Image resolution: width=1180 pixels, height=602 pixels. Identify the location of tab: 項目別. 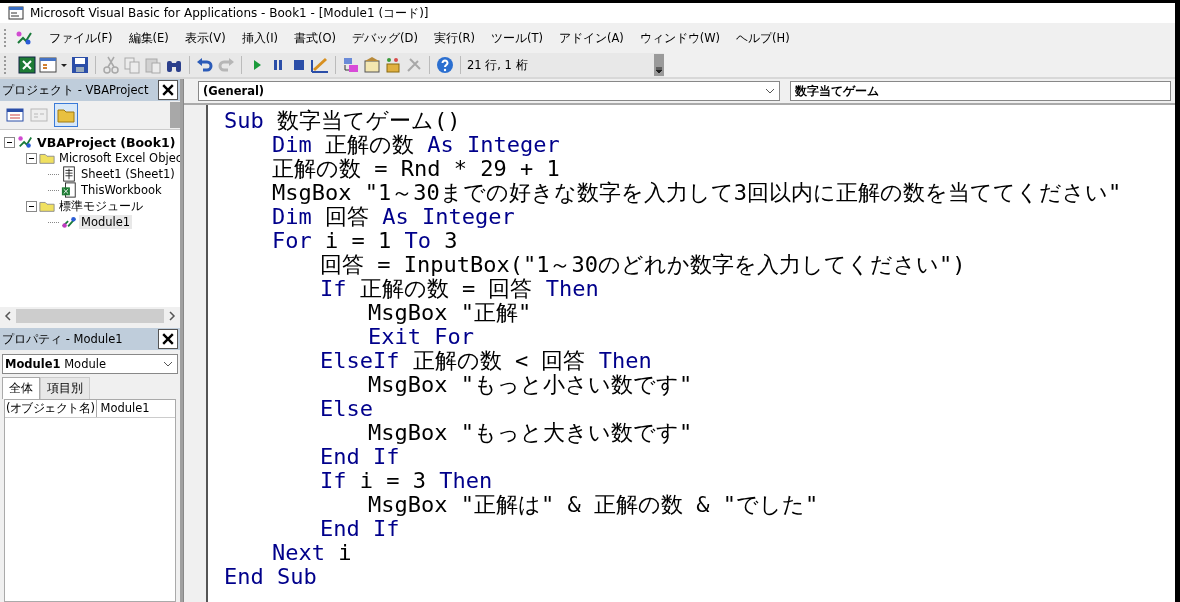
(65, 388).